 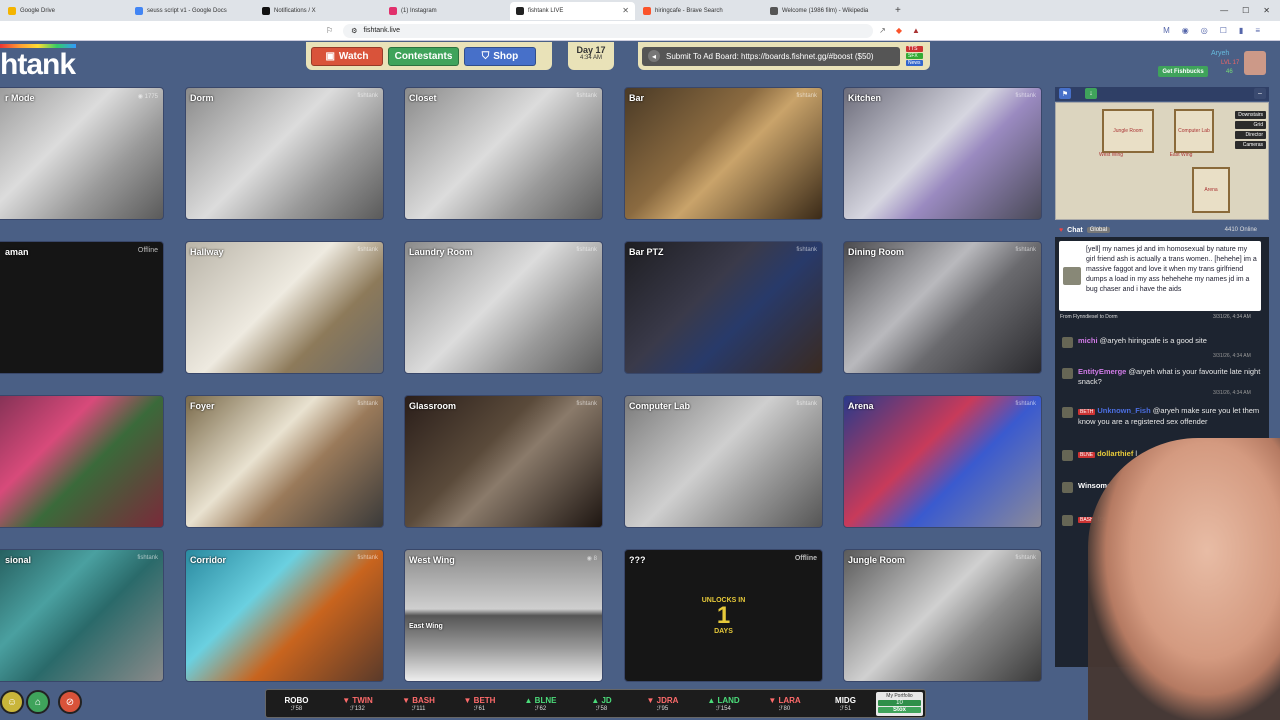 I want to click on stock-ticker: ▲ LAND ℱ154, so click(x=723, y=704).